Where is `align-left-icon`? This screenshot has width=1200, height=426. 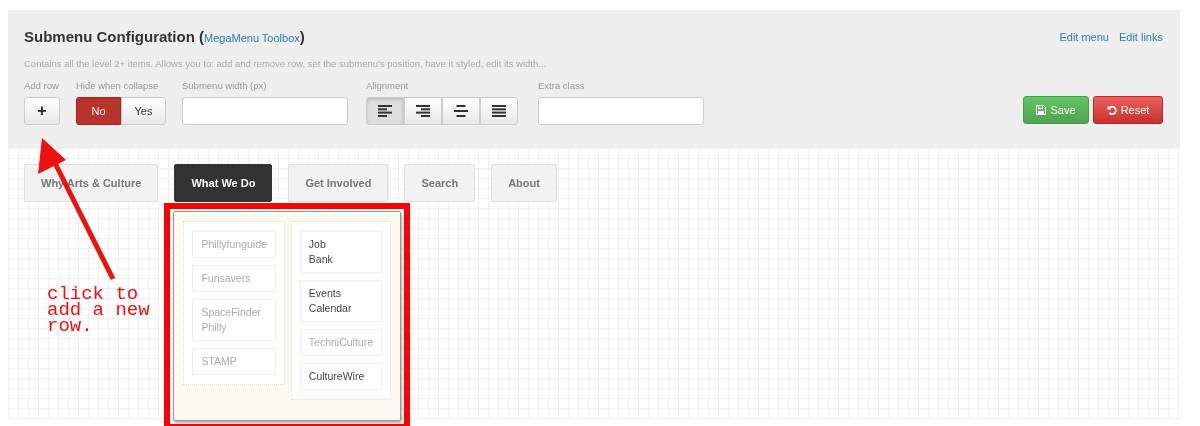 align-left-icon is located at coordinates (385, 111).